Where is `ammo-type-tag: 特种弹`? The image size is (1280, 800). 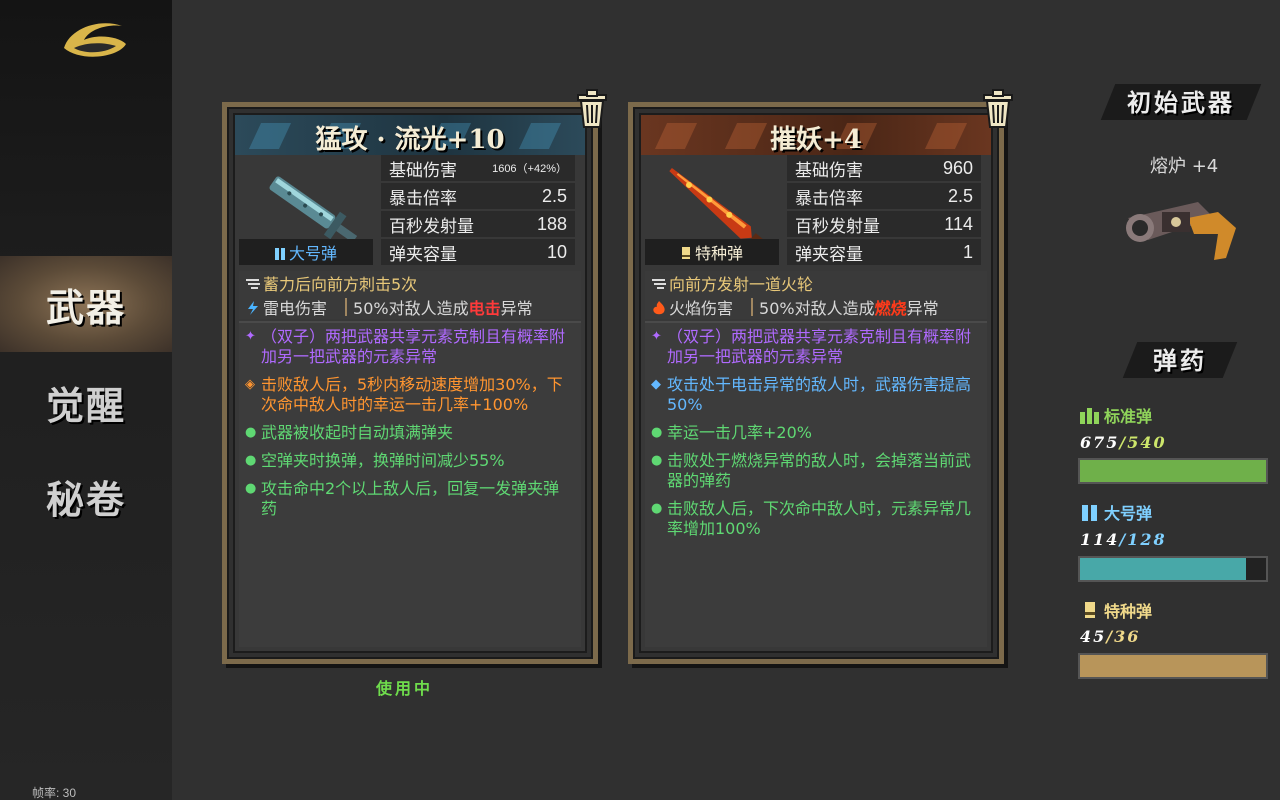
ammo-type-tag: 特种弹 is located at coordinates (712, 252).